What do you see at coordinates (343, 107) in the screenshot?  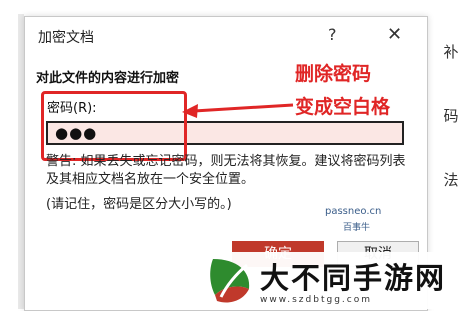 I see `annotation-line2: 变成空白格` at bounding box center [343, 107].